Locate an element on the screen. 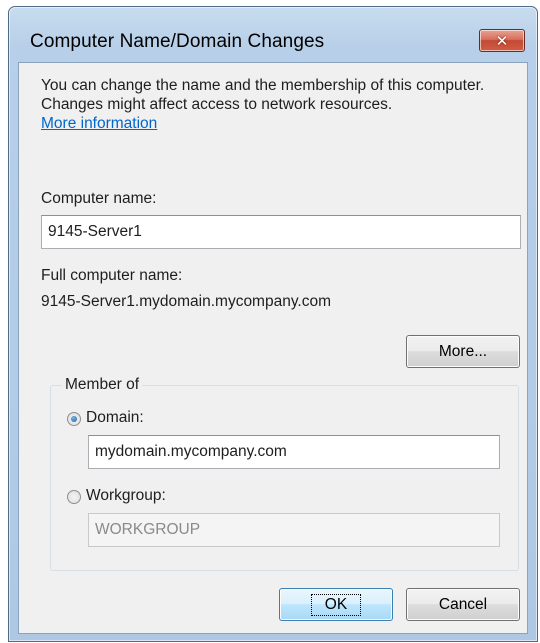 The image size is (540, 643). member-of-legend: Member of is located at coordinates (102, 385).